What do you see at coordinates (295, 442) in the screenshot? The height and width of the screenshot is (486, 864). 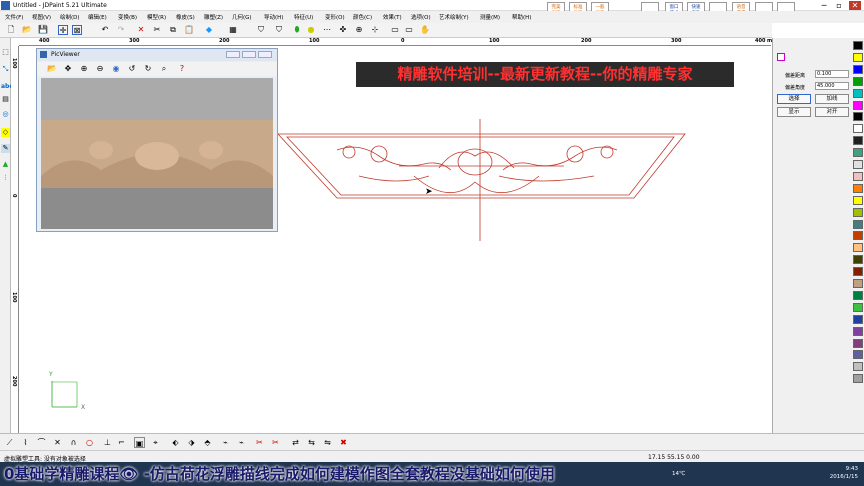 I see `transform-icon: ⇄` at bounding box center [295, 442].